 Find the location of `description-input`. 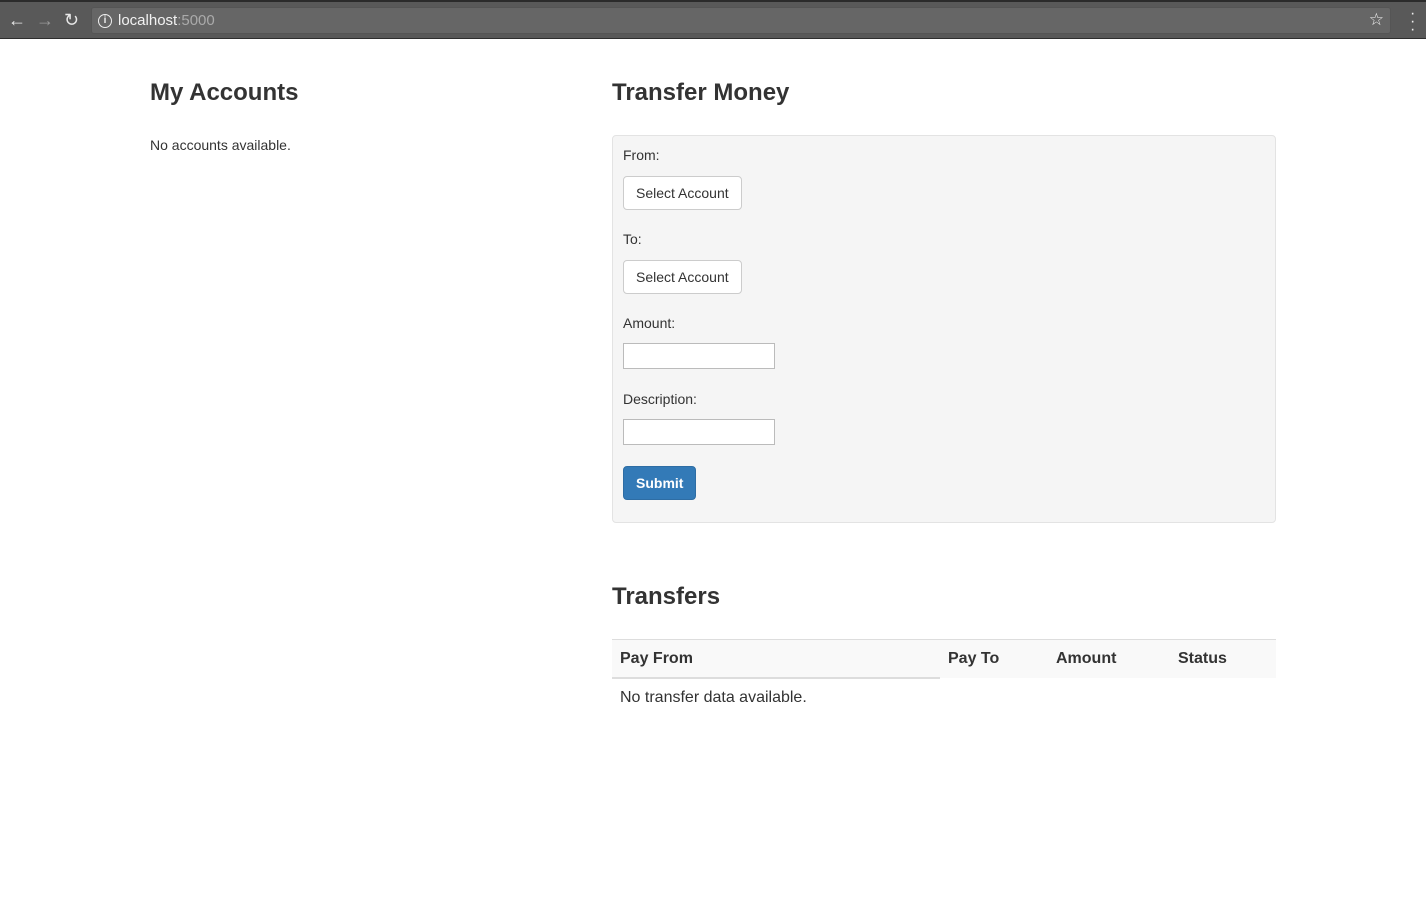

description-input is located at coordinates (699, 432).